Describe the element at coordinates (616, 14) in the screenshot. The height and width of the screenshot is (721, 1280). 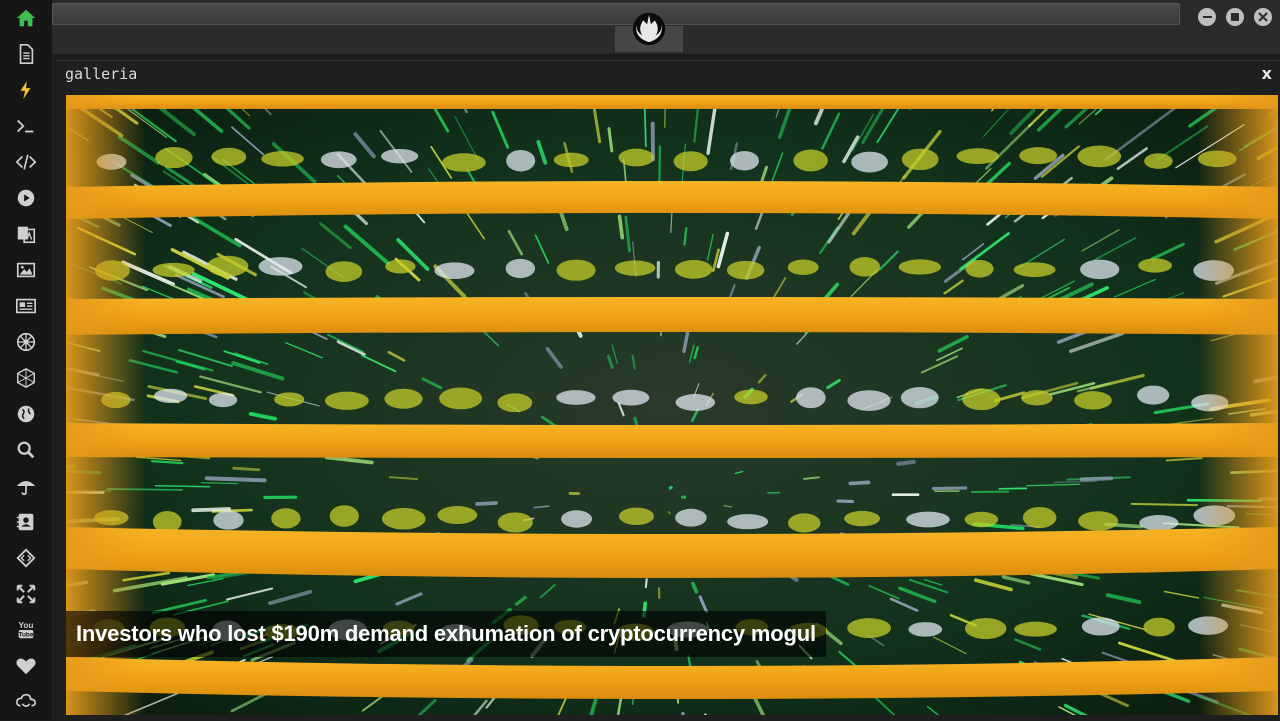
I see `address-bar` at that location.